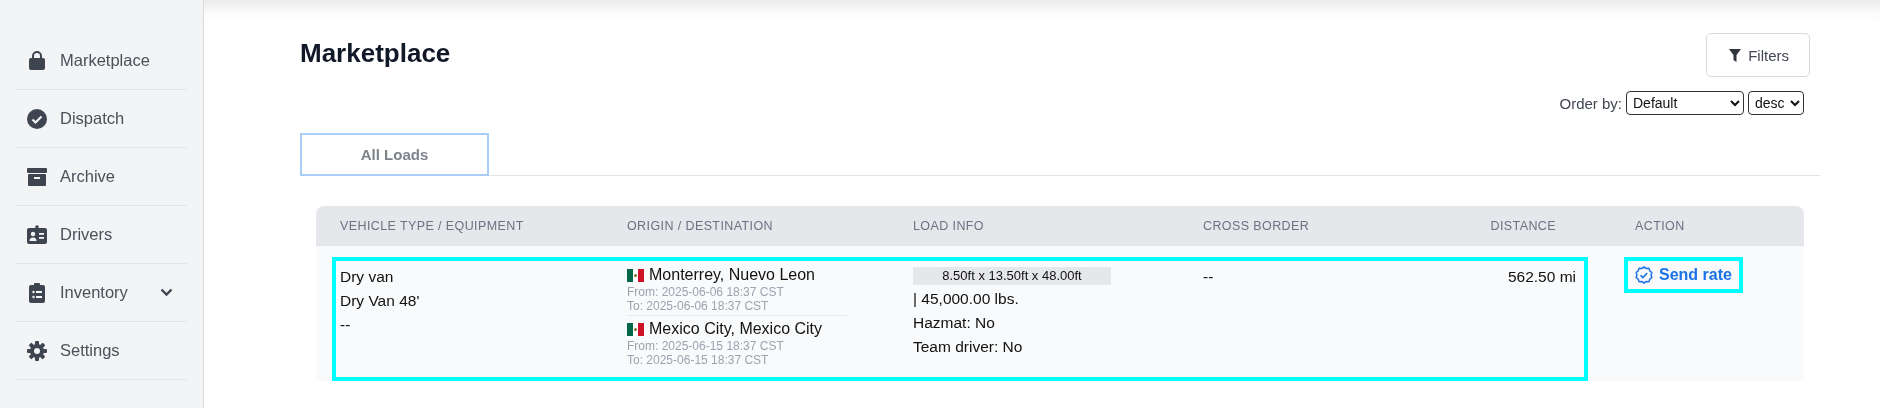 This screenshot has width=1880, height=408. Describe the element at coordinates (37, 60) in the screenshot. I see `shopping-bag-icon` at that location.